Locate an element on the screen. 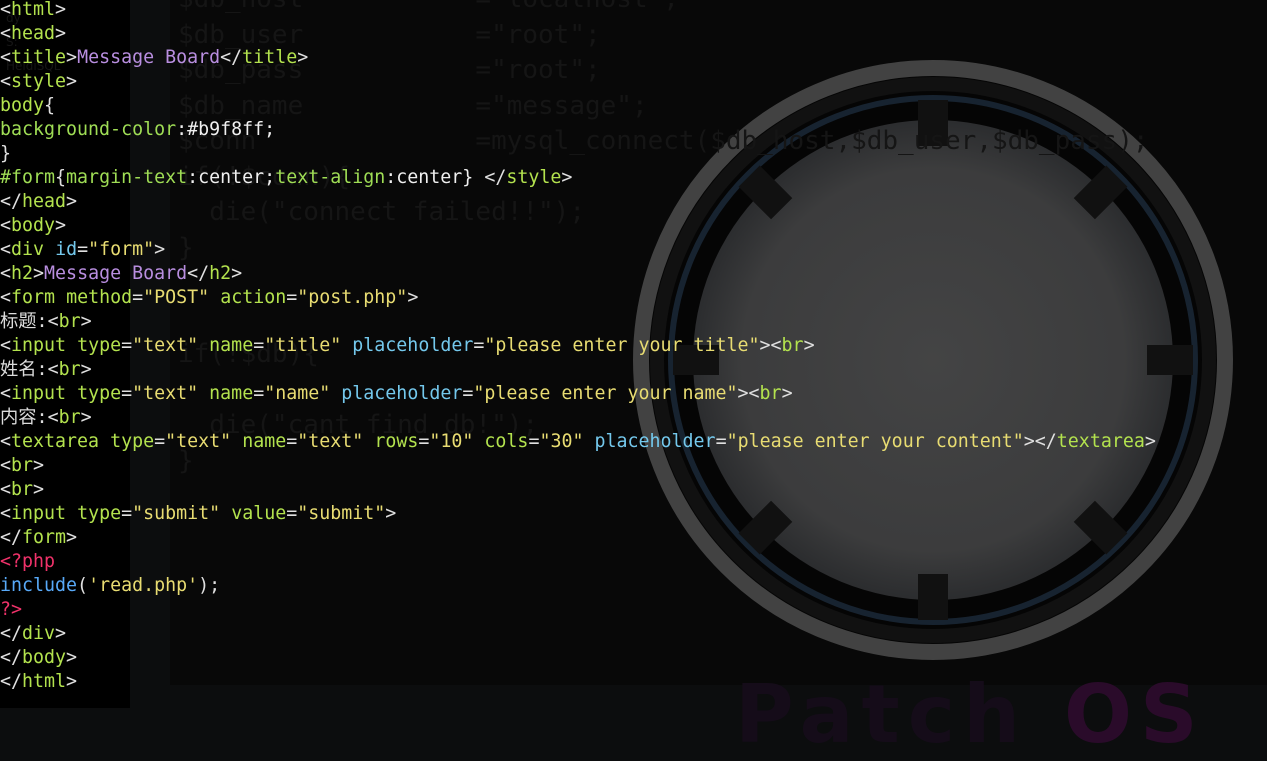  code-line: <form method="POST" action="post.php"> is located at coordinates (578, 298).